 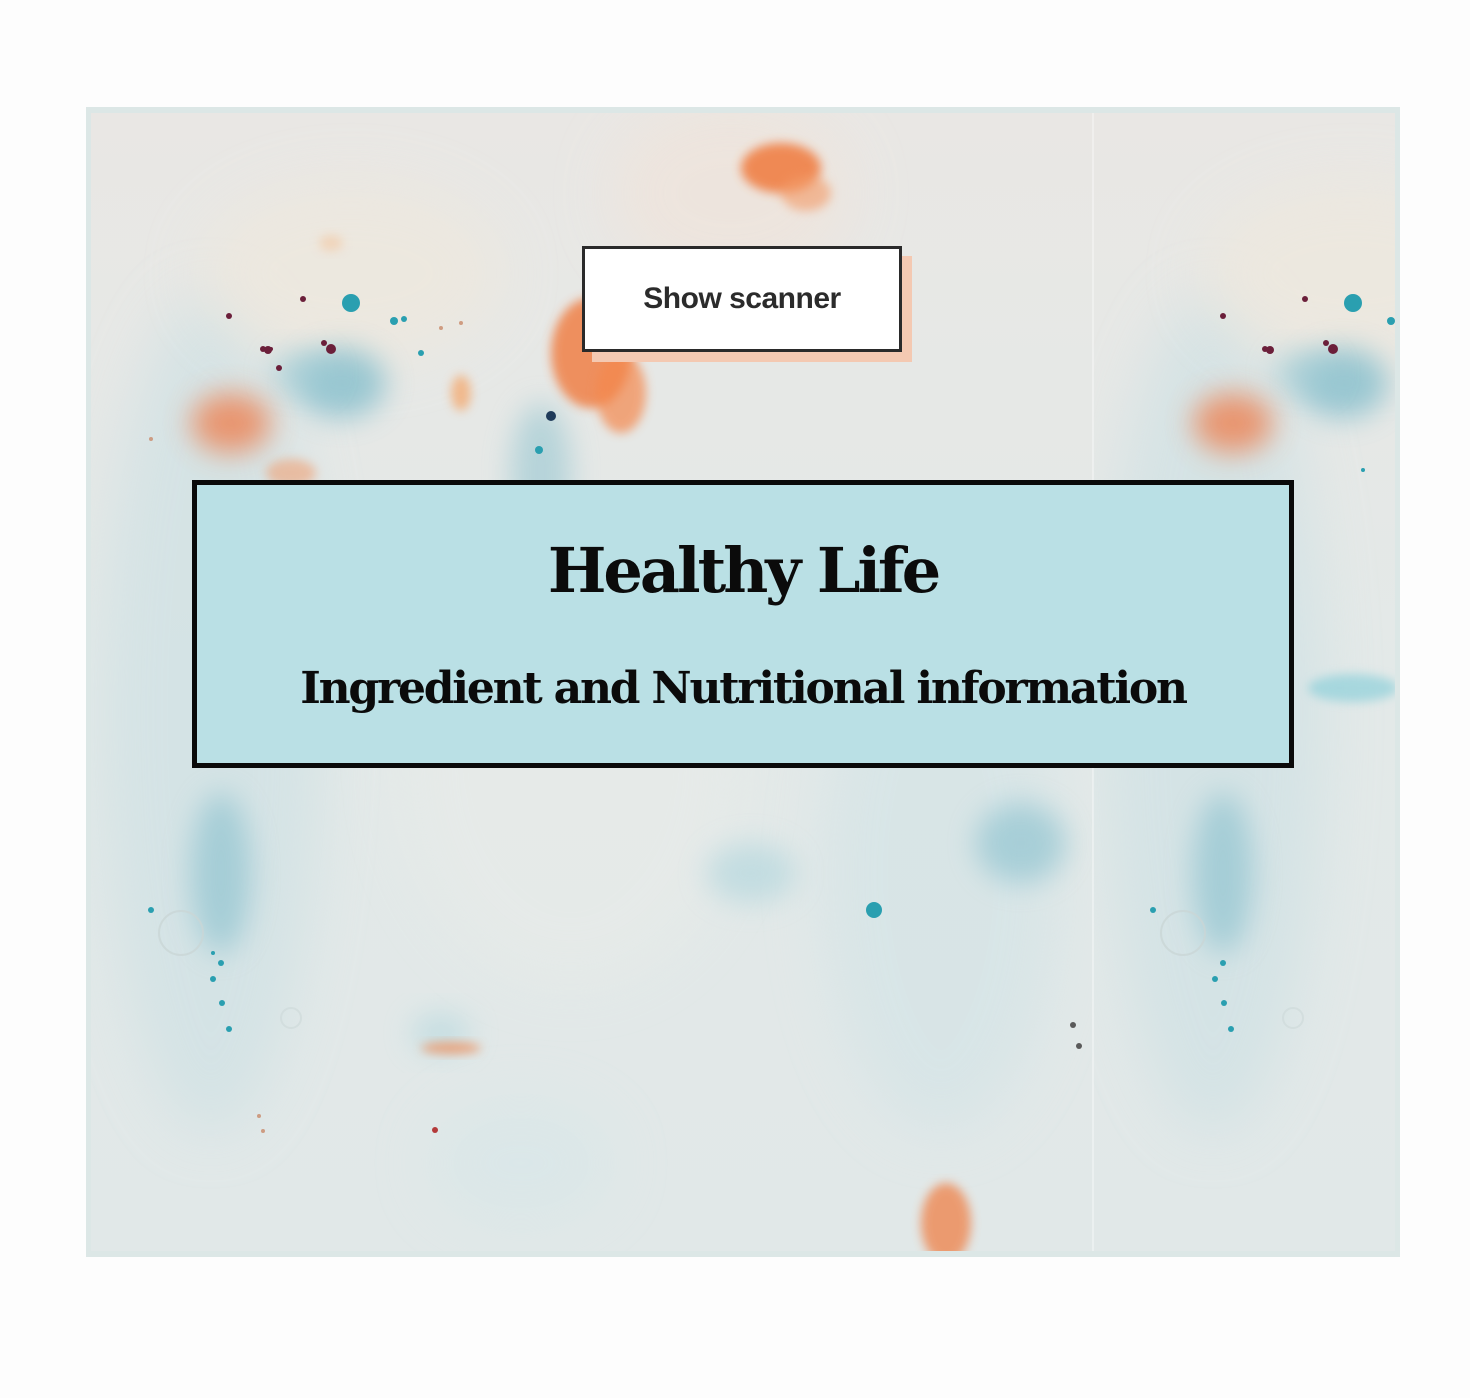 What do you see at coordinates (744, 688) in the screenshot?
I see `hero-subtitle: Ingredient and Nutritional information` at bounding box center [744, 688].